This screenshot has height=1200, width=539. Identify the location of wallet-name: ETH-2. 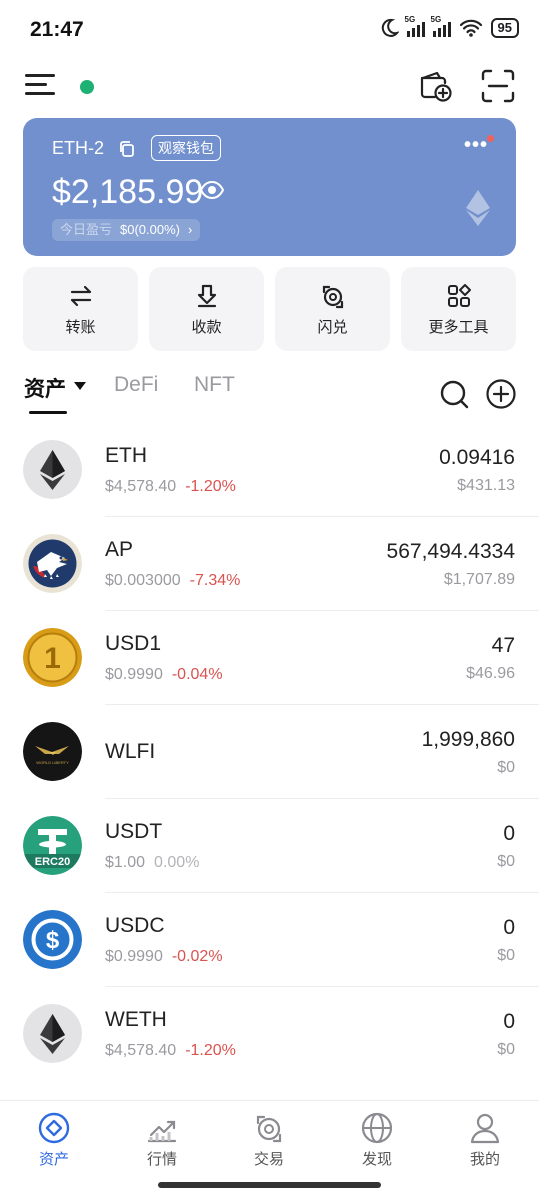
(78, 148).